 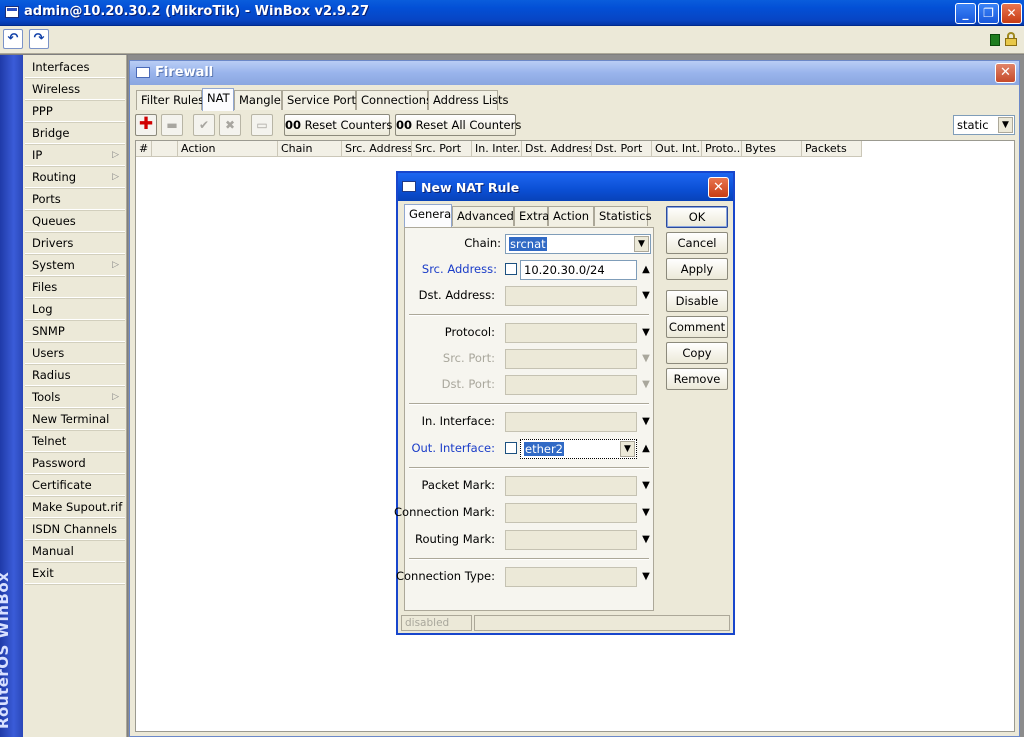 I want to click on sidebar-item-label: SNMP, so click(x=48, y=331).